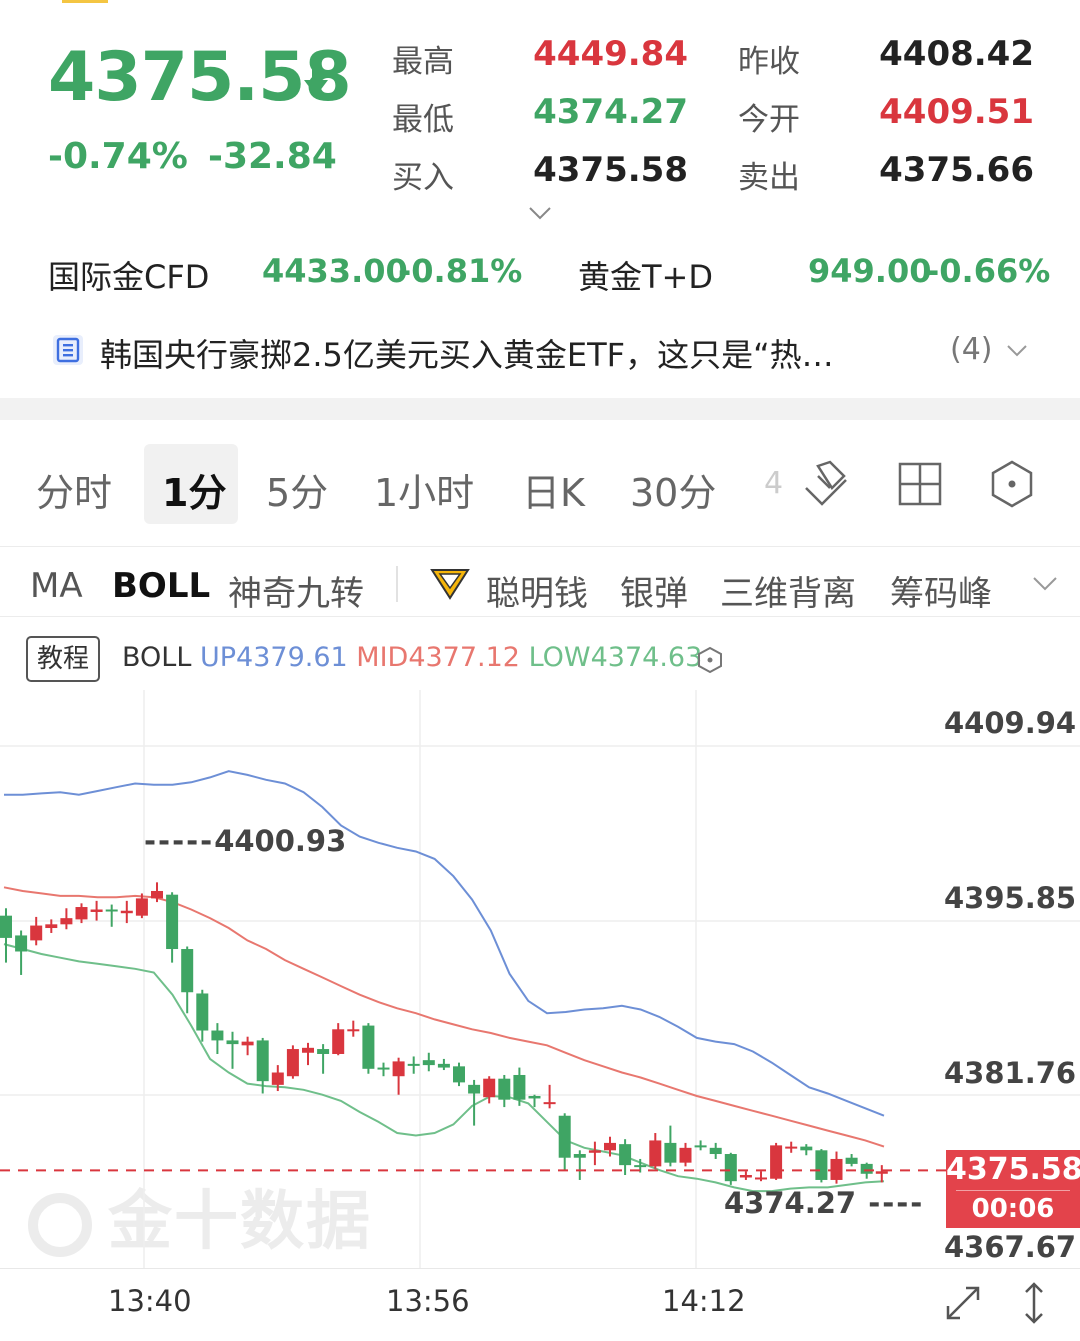  What do you see at coordinates (963, 1303) in the screenshot?
I see `fullscreen-icon` at bounding box center [963, 1303].